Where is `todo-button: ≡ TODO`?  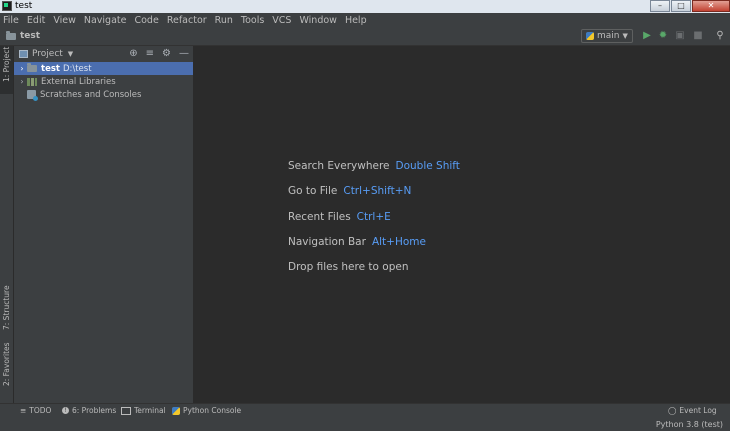
todo-button: ≡ TODO is located at coordinates (35, 410).